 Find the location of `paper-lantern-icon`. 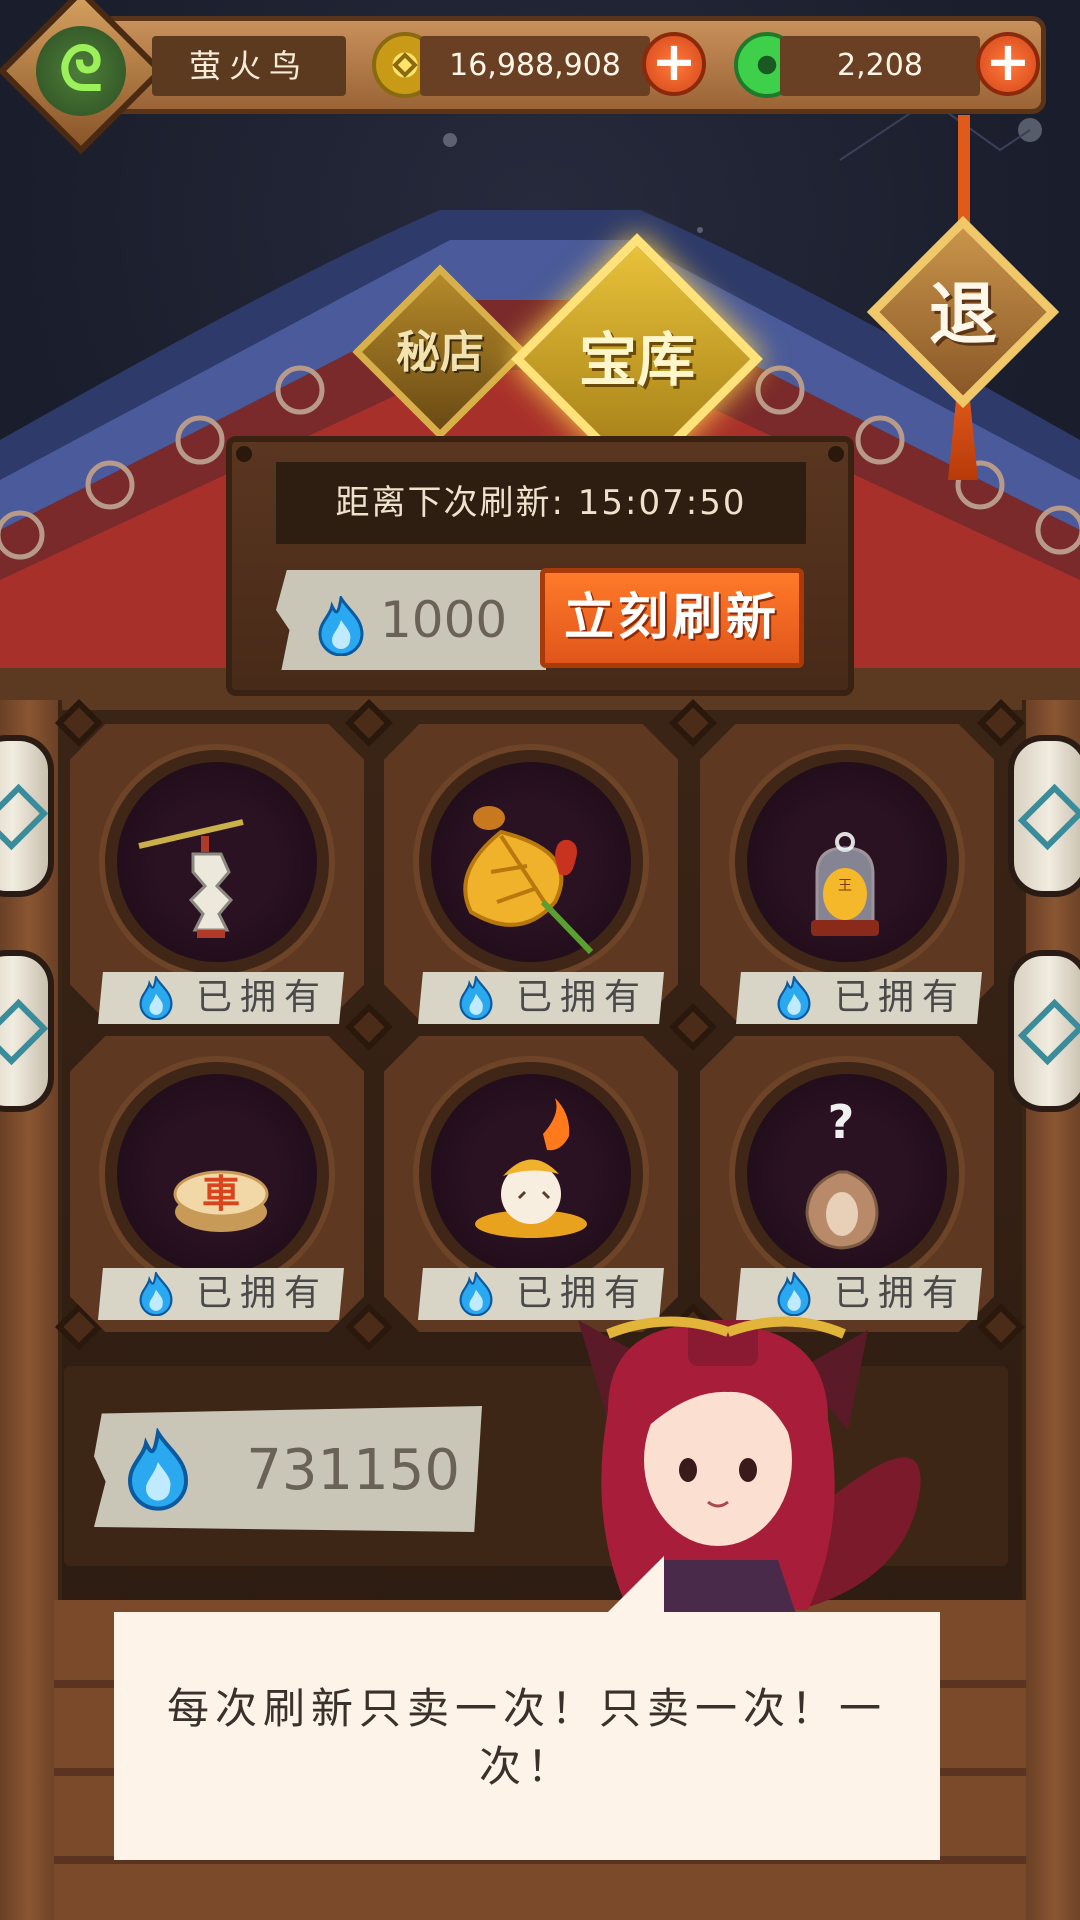

paper-lantern-icon is located at coordinates (191, 878).